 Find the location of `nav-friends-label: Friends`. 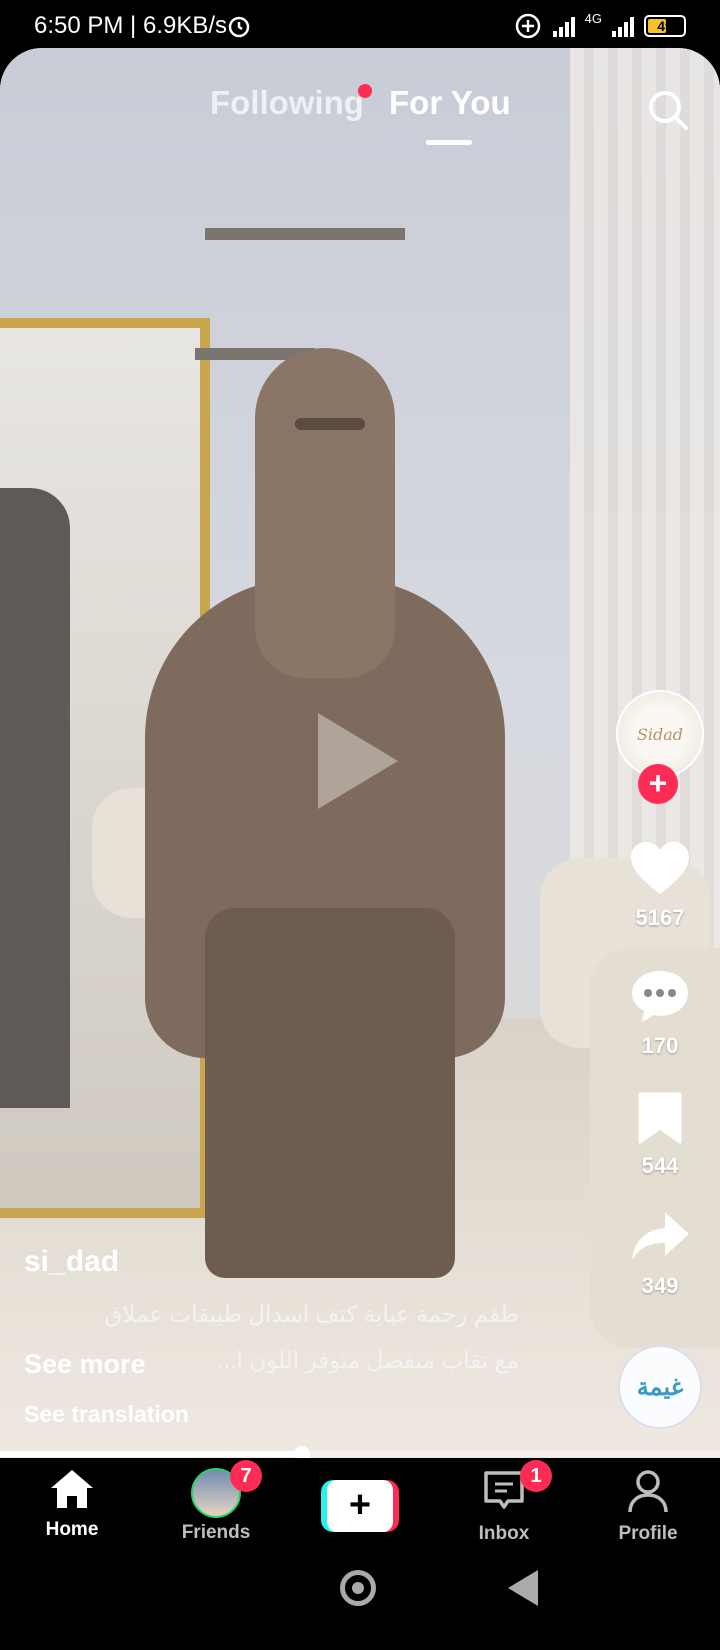

nav-friends-label: Friends is located at coordinates (216, 1532).